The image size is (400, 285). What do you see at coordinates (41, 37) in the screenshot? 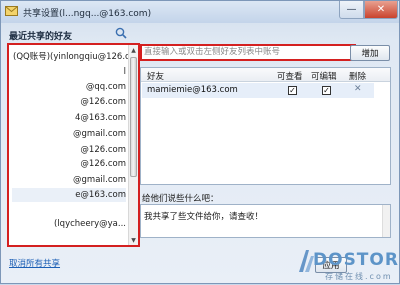
I see `recent-shared-friends-label: 最近共享的好友` at bounding box center [41, 37].